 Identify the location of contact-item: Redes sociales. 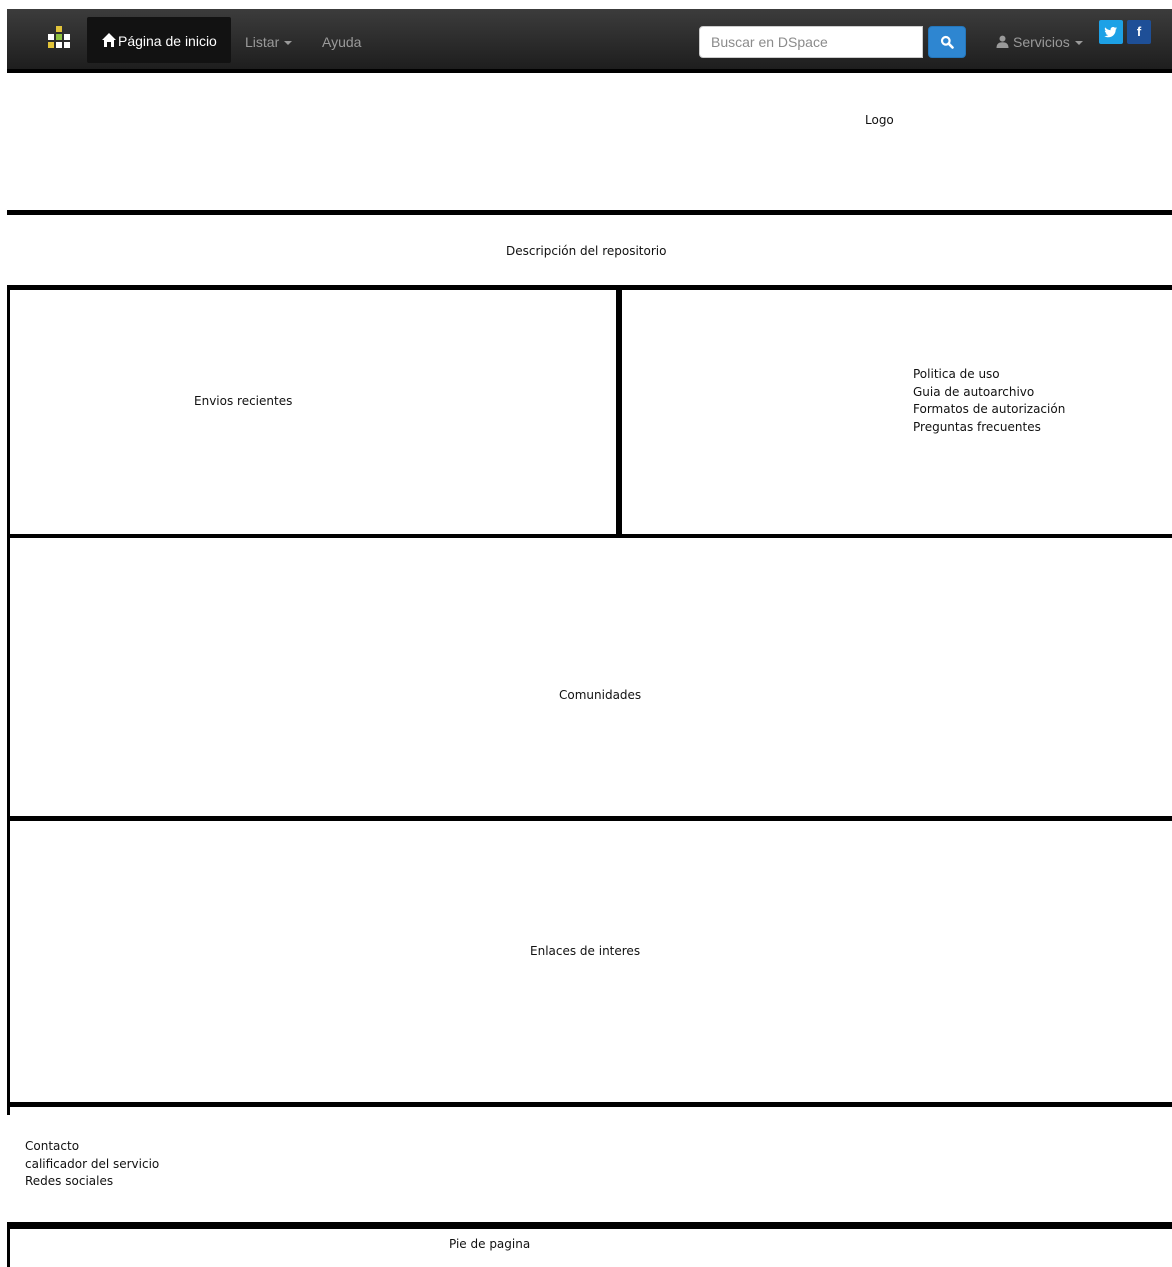
(92, 1182).